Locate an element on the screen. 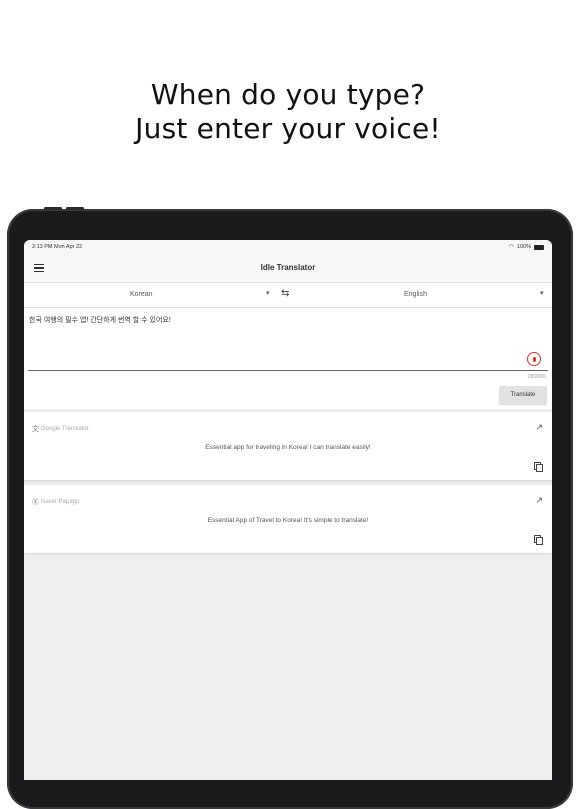 This screenshot has width=576, height=809. microphone-icon is located at coordinates (534, 359).